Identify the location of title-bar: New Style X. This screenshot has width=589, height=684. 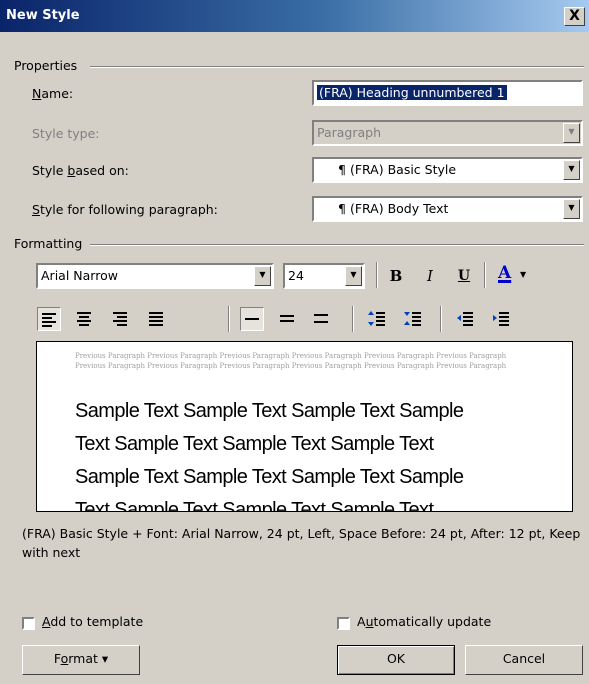
(294, 16).